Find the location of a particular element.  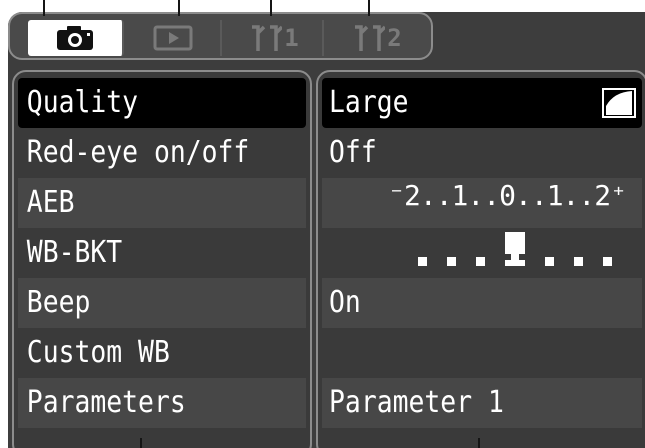

menu-item-beep: Beep is located at coordinates (162, 303).